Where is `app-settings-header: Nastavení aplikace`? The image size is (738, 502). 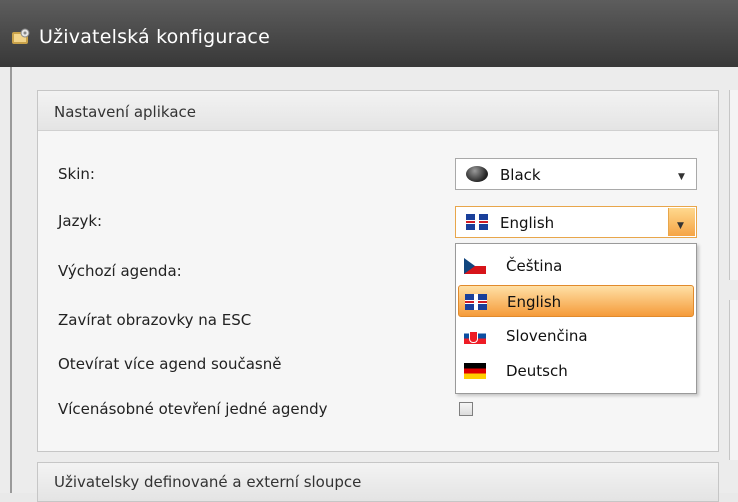 app-settings-header: Nastavení aplikace is located at coordinates (378, 111).